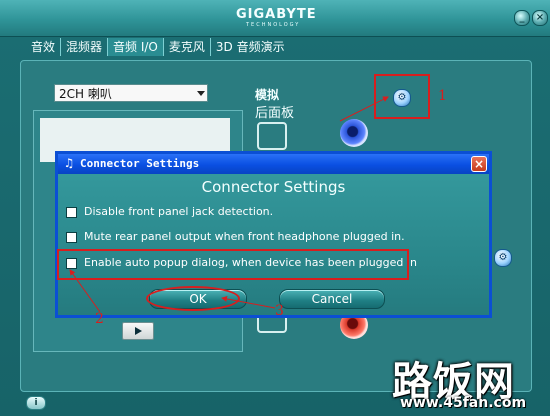  Describe the element at coordinates (99, 319) in the screenshot. I see `annotation-number-2: 2` at that location.